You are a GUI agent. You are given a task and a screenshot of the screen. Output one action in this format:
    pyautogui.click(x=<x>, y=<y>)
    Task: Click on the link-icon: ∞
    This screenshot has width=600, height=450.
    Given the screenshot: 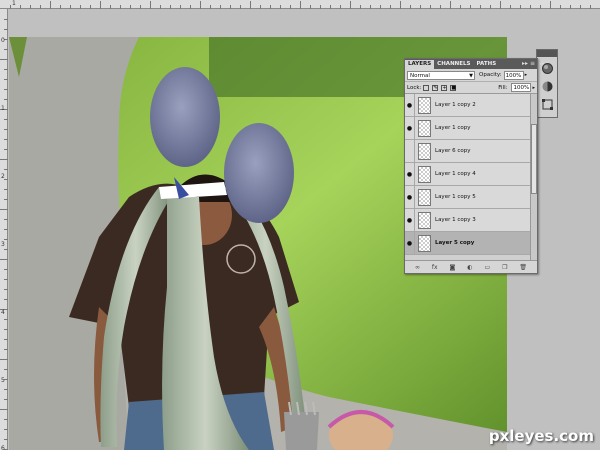 What is the action you would take?
    pyautogui.click(x=417, y=267)
    